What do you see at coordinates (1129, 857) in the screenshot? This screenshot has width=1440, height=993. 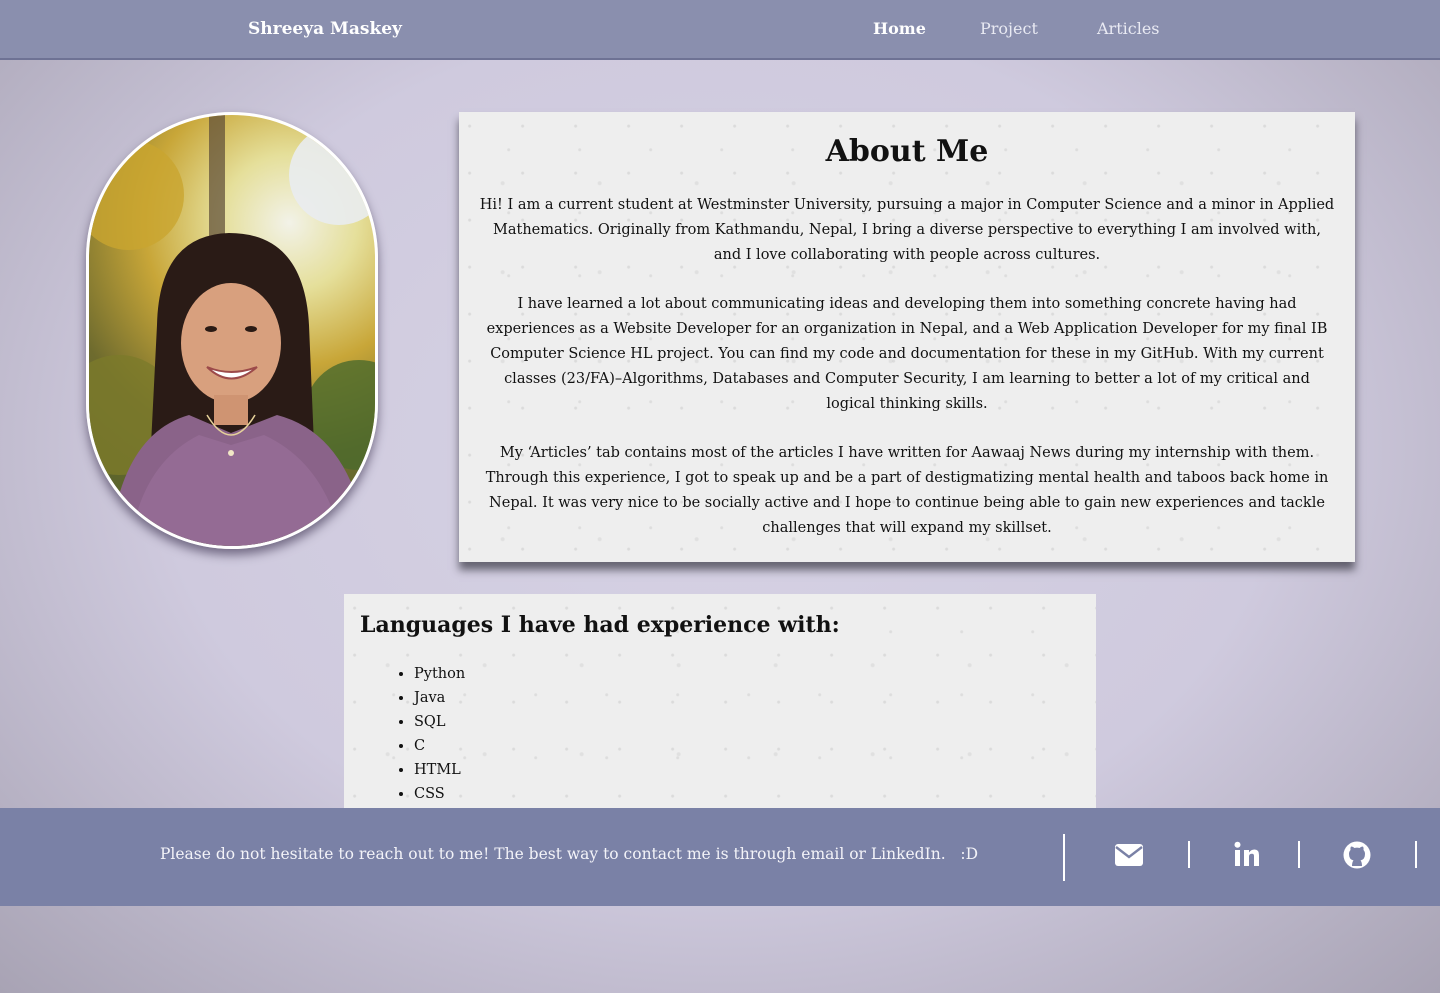 I see `envelope-icon` at bounding box center [1129, 857].